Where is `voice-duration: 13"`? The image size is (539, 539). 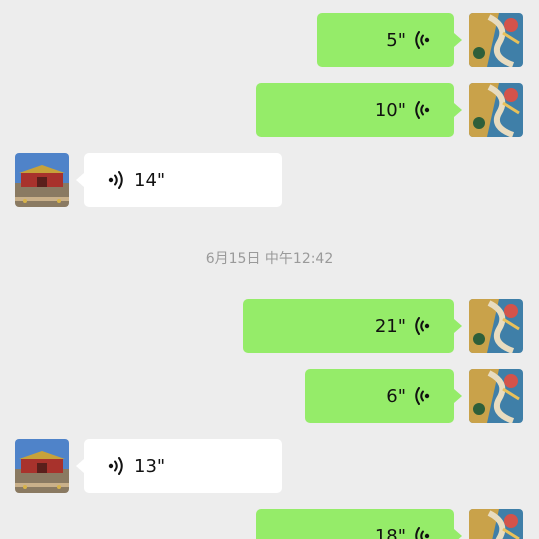
voice-duration: 13" is located at coordinates (150, 466).